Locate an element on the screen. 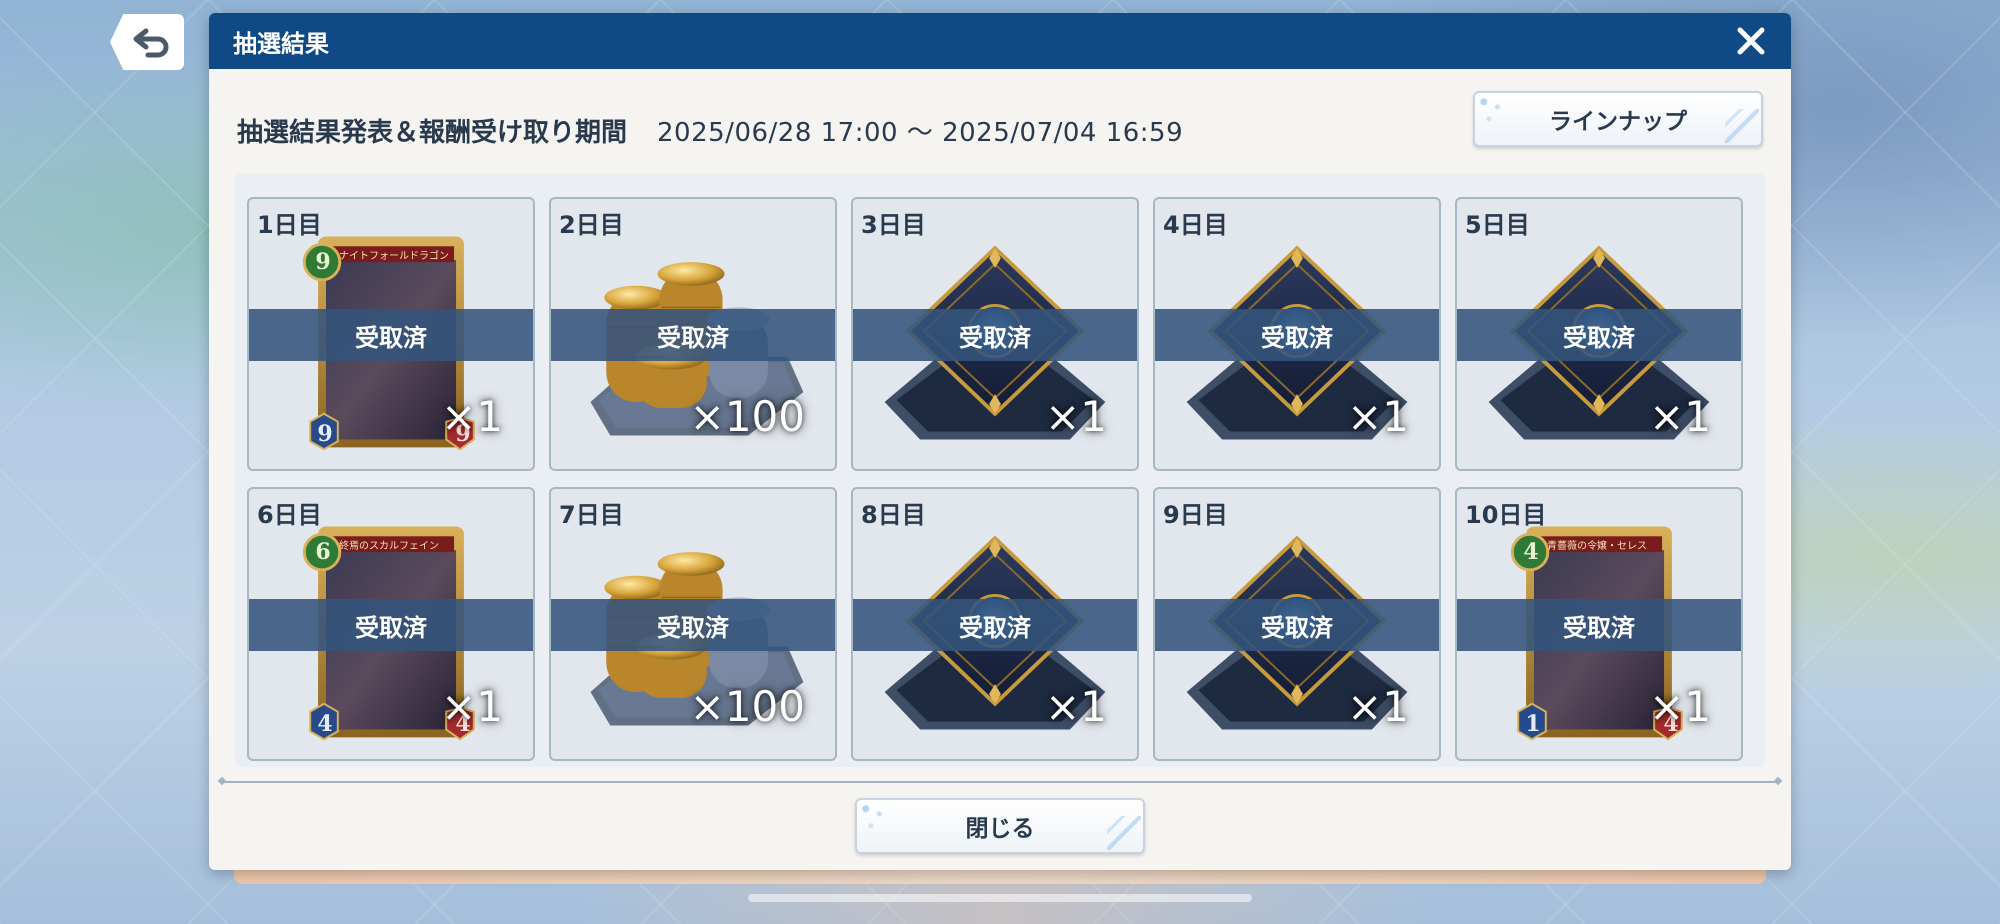  card-attack: 4 is located at coordinates (325, 724).